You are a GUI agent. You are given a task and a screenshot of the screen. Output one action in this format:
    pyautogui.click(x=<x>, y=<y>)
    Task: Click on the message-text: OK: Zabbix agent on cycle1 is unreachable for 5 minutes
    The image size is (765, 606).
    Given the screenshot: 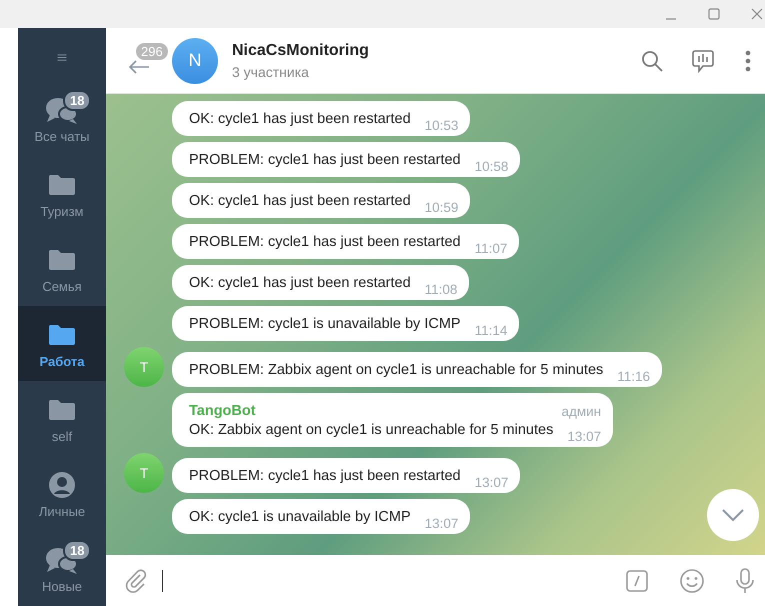 What is the action you would take?
    pyautogui.click(x=371, y=430)
    